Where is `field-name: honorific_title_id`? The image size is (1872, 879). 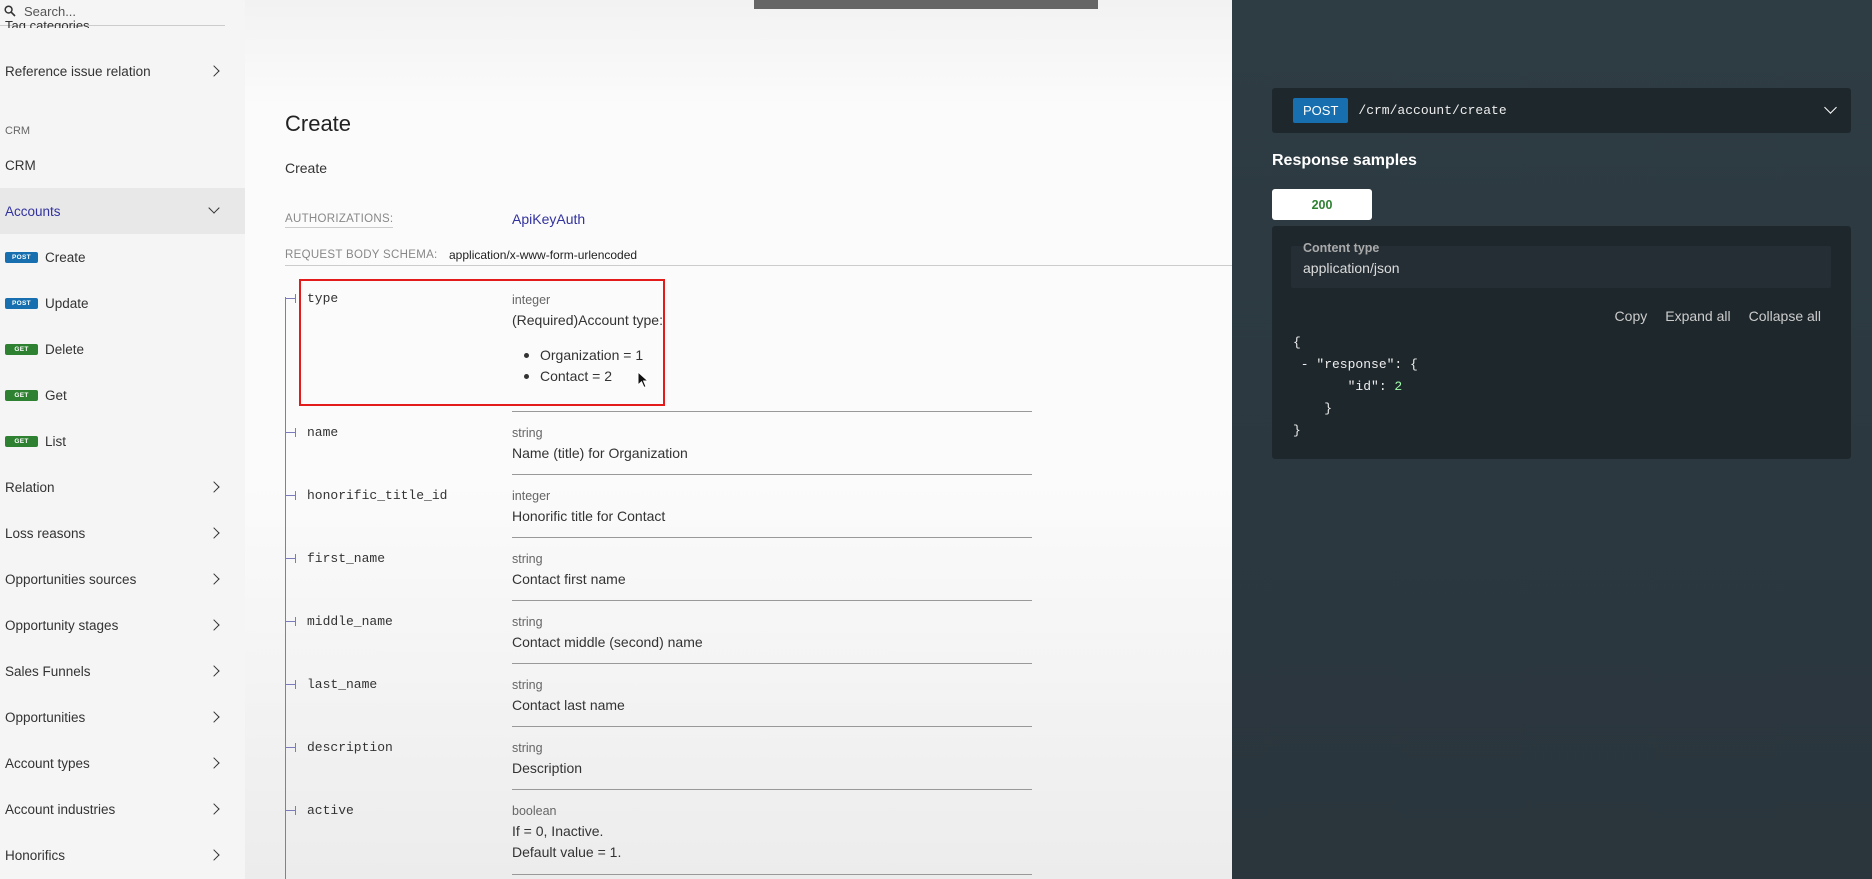
field-name: honorific_title_id is located at coordinates (377, 495).